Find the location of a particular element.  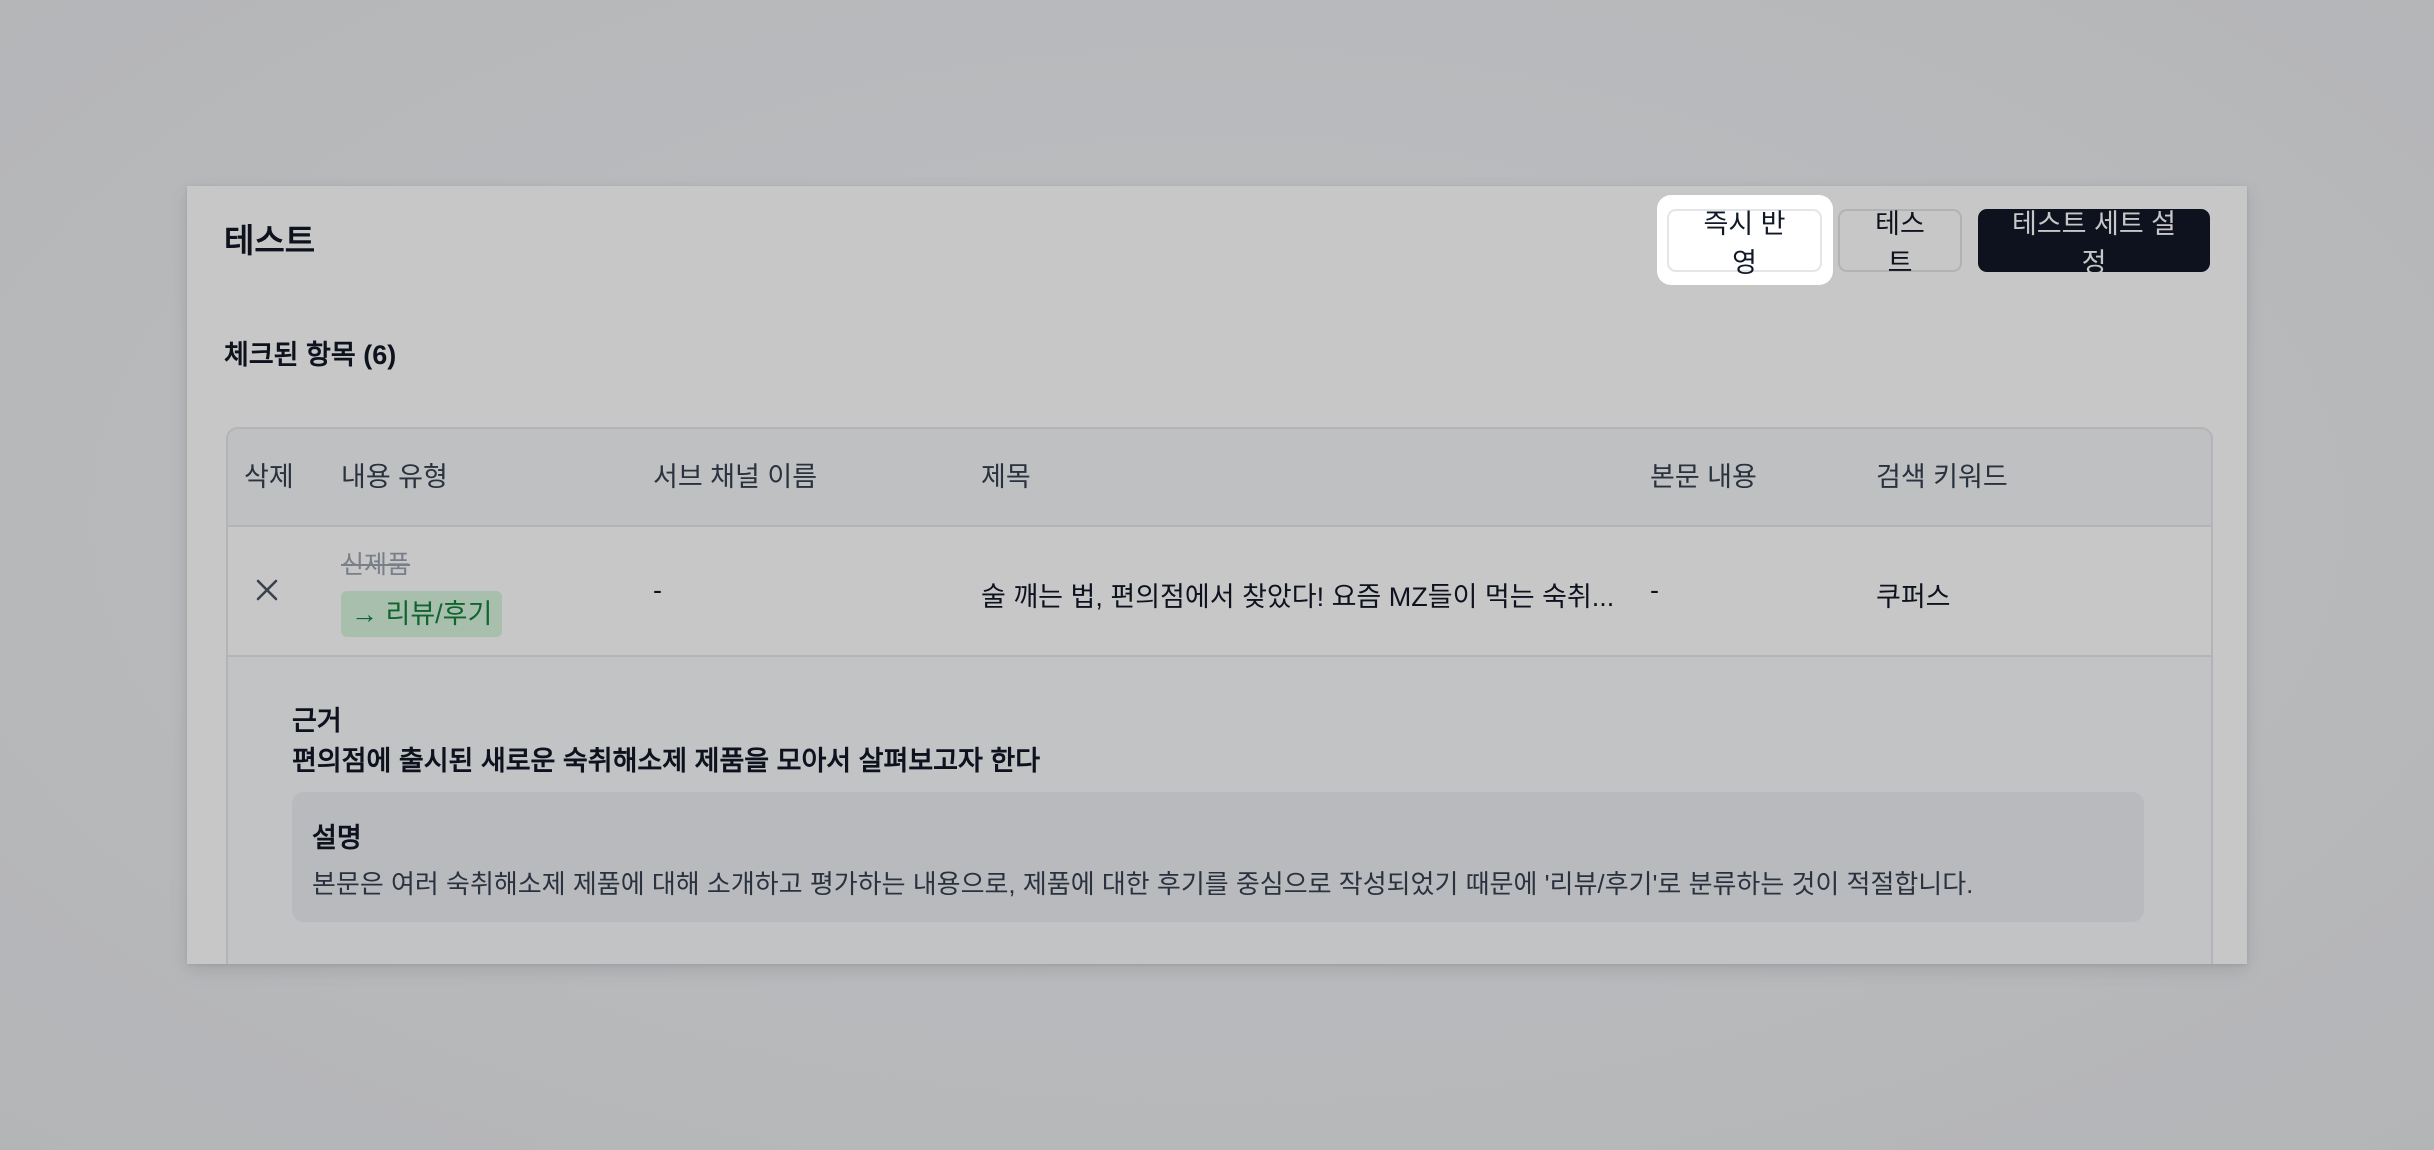

close-icon is located at coordinates (267, 590).